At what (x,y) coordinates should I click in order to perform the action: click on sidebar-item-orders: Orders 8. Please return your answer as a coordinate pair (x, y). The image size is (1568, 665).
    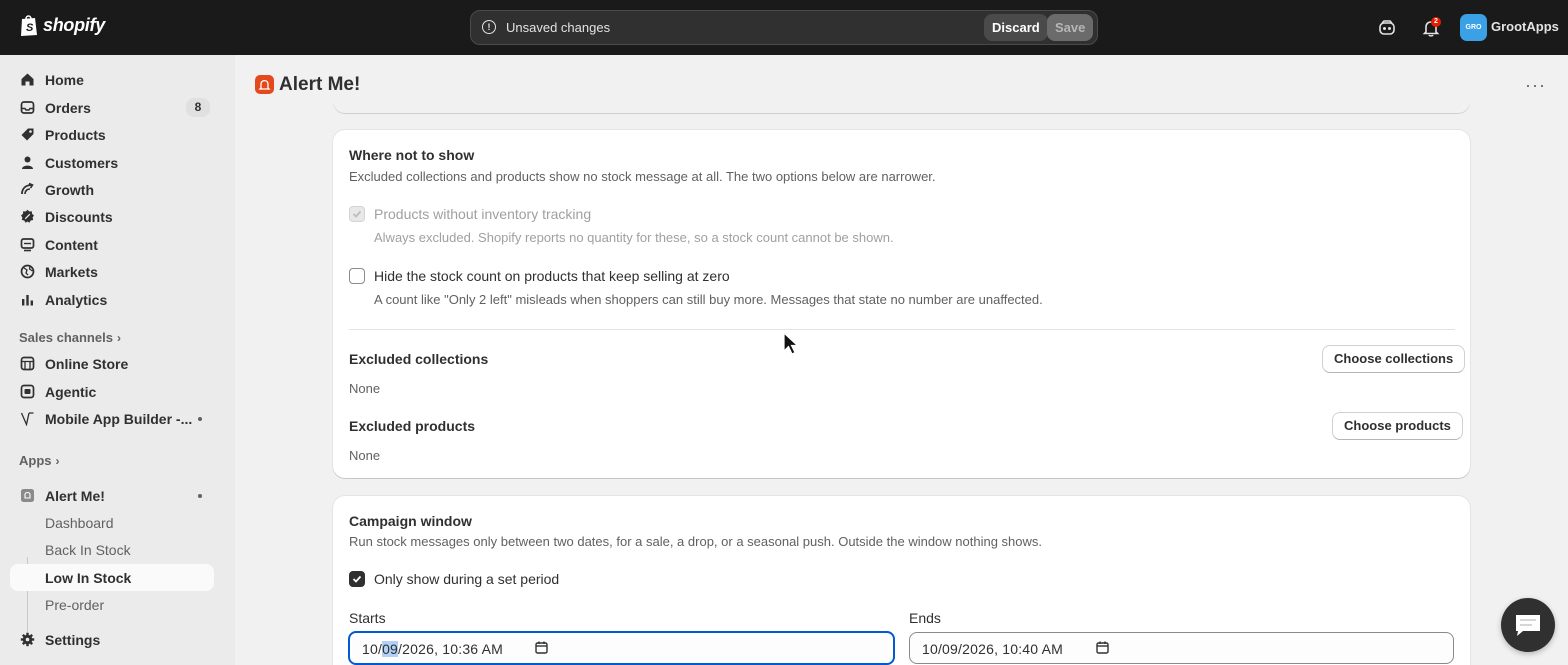
    Looking at the image, I should click on (112, 107).